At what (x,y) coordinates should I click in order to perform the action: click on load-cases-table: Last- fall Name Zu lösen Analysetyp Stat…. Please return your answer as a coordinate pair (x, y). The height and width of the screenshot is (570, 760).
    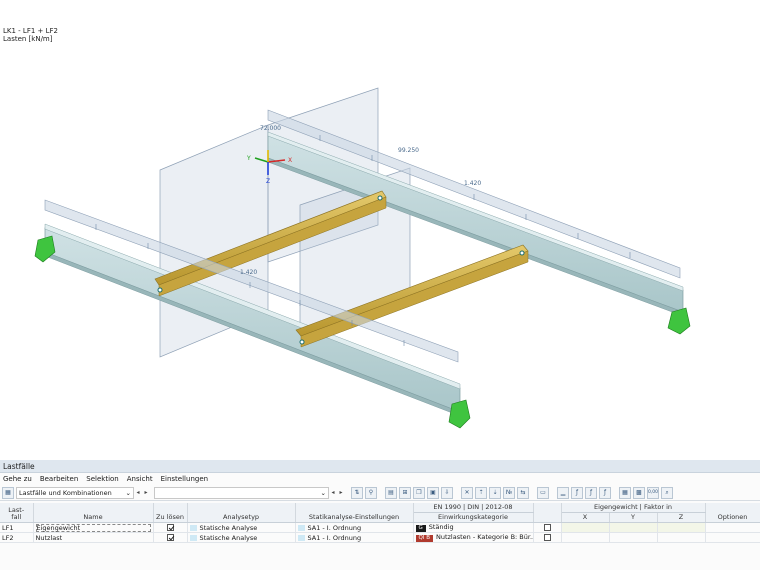
    Looking at the image, I should click on (380, 523).